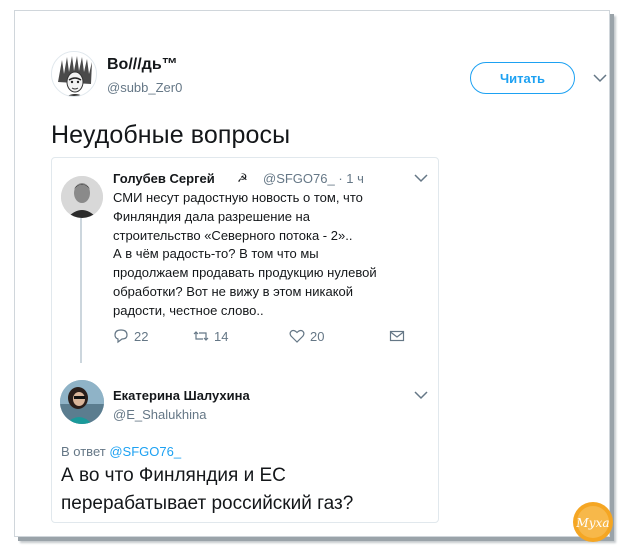 The image size is (621, 551). What do you see at coordinates (142, 65) in the screenshot?
I see `author-display-name: Bo///дь™` at bounding box center [142, 65].